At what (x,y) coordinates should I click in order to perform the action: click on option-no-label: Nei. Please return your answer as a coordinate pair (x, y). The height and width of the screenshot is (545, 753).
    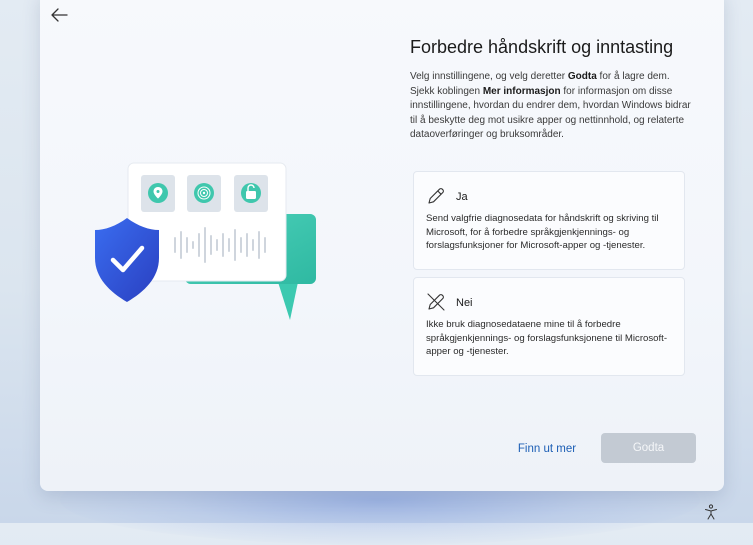
    Looking at the image, I should click on (464, 303).